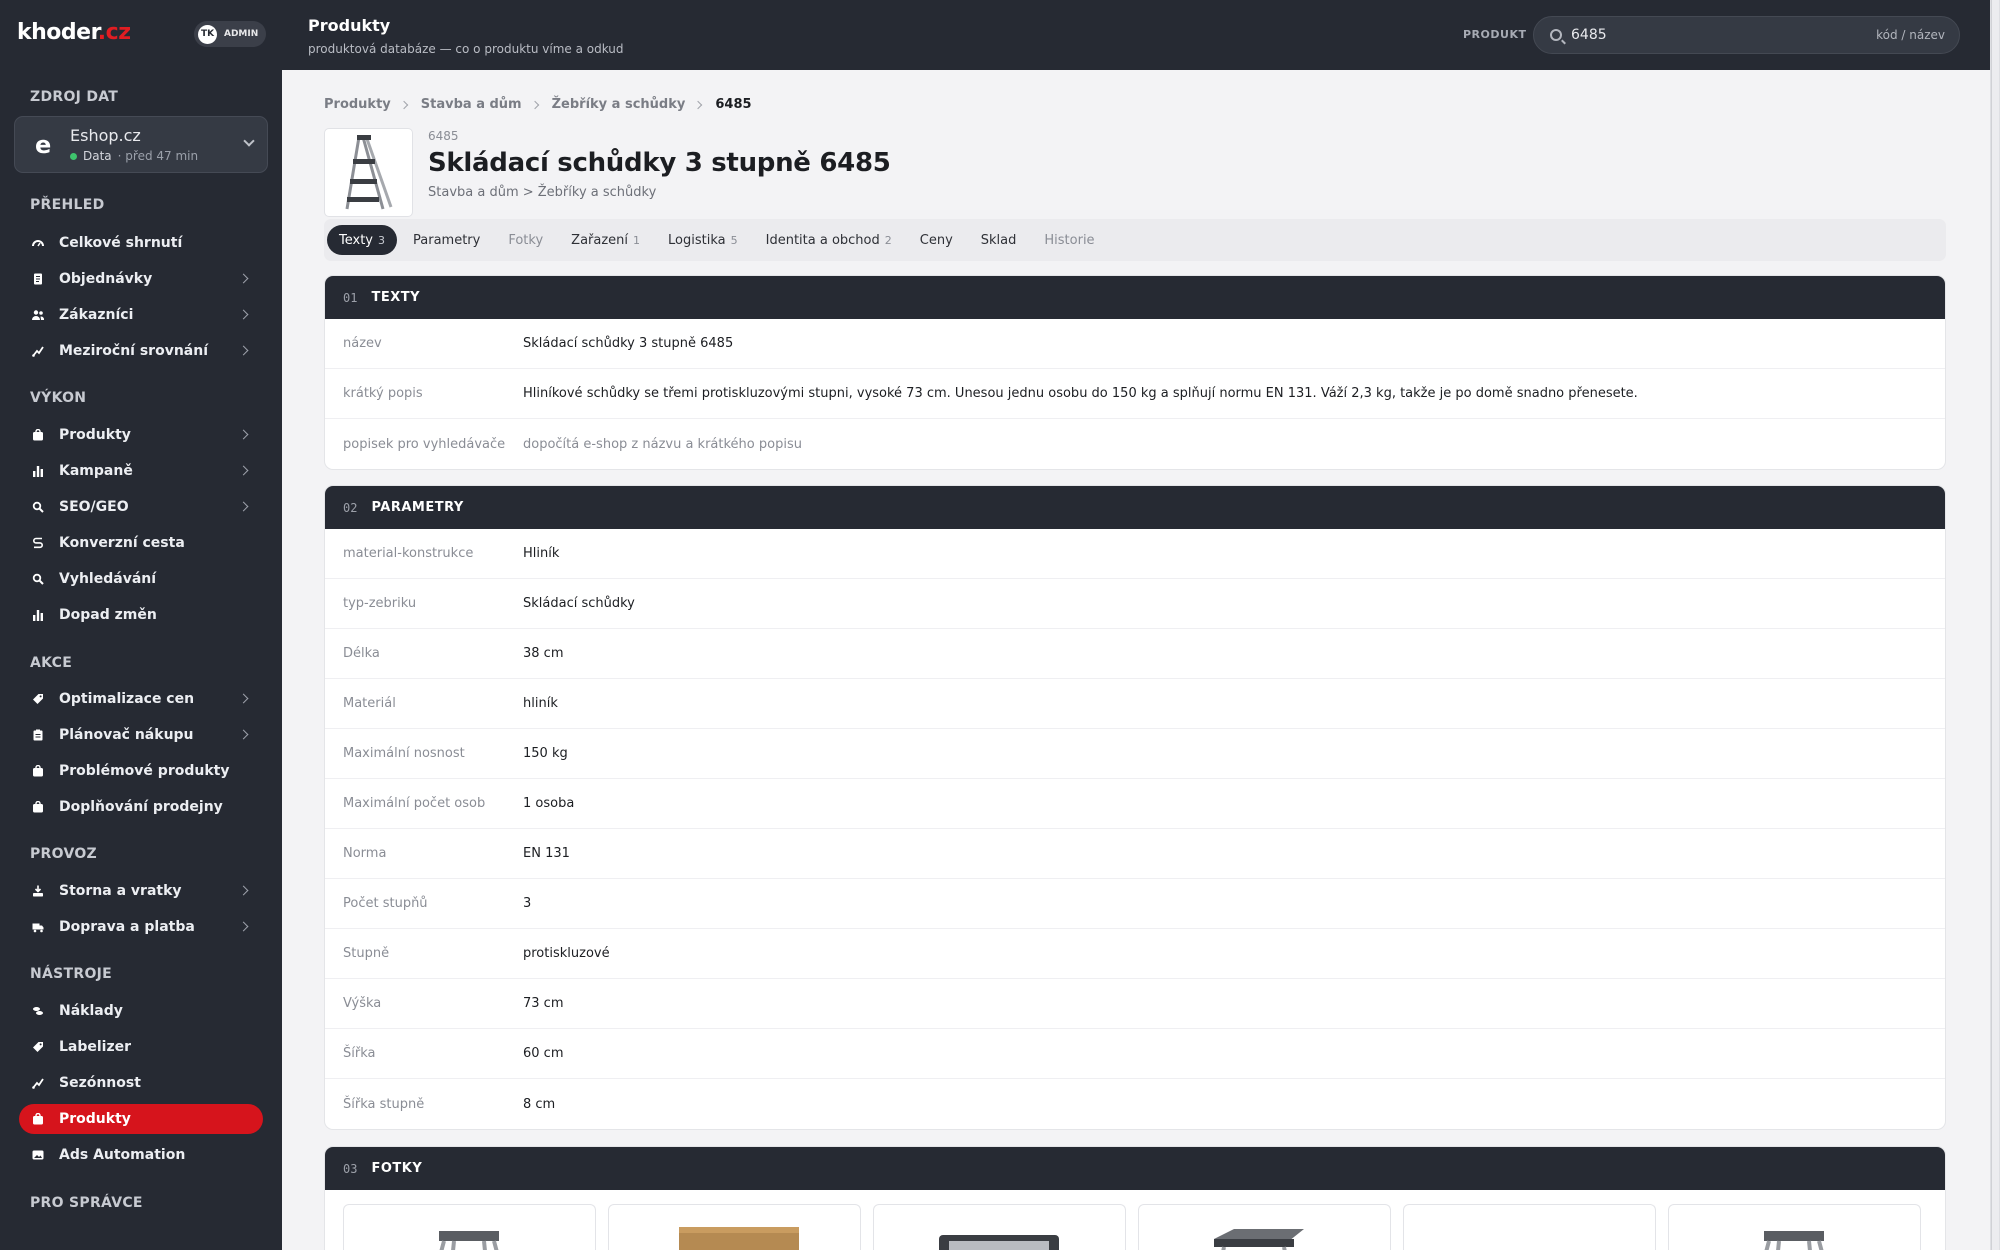 The height and width of the screenshot is (1250, 2000). What do you see at coordinates (141, 351) in the screenshot?
I see `nav-item-yoy: Meziroční srovnání` at bounding box center [141, 351].